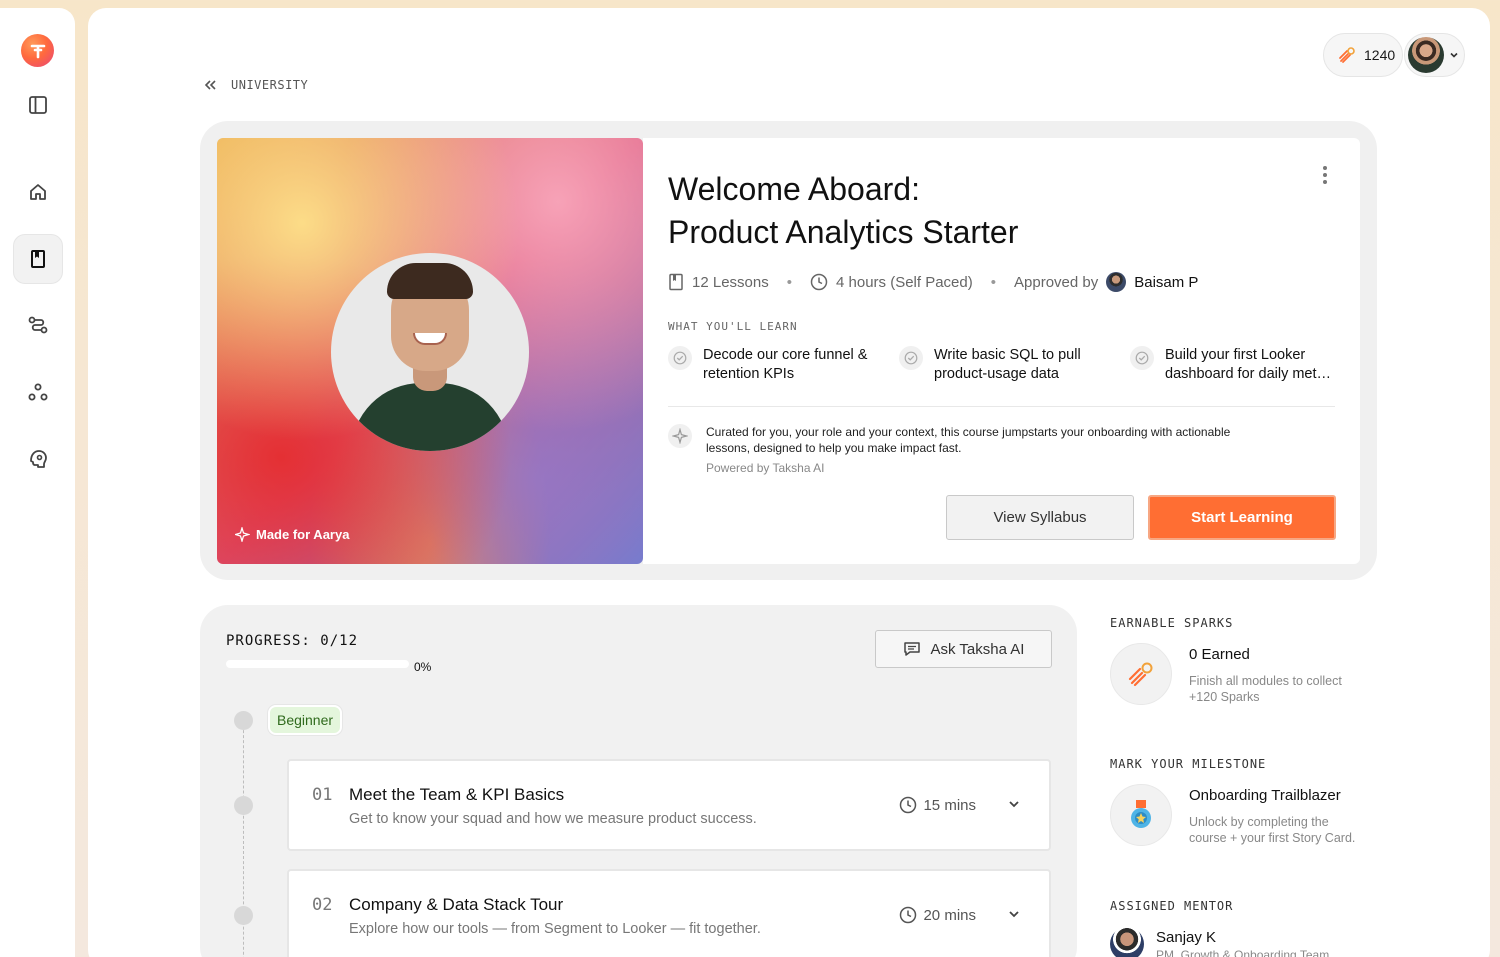 The image size is (1500, 957). I want to click on mentor-icon, so click(38, 459).